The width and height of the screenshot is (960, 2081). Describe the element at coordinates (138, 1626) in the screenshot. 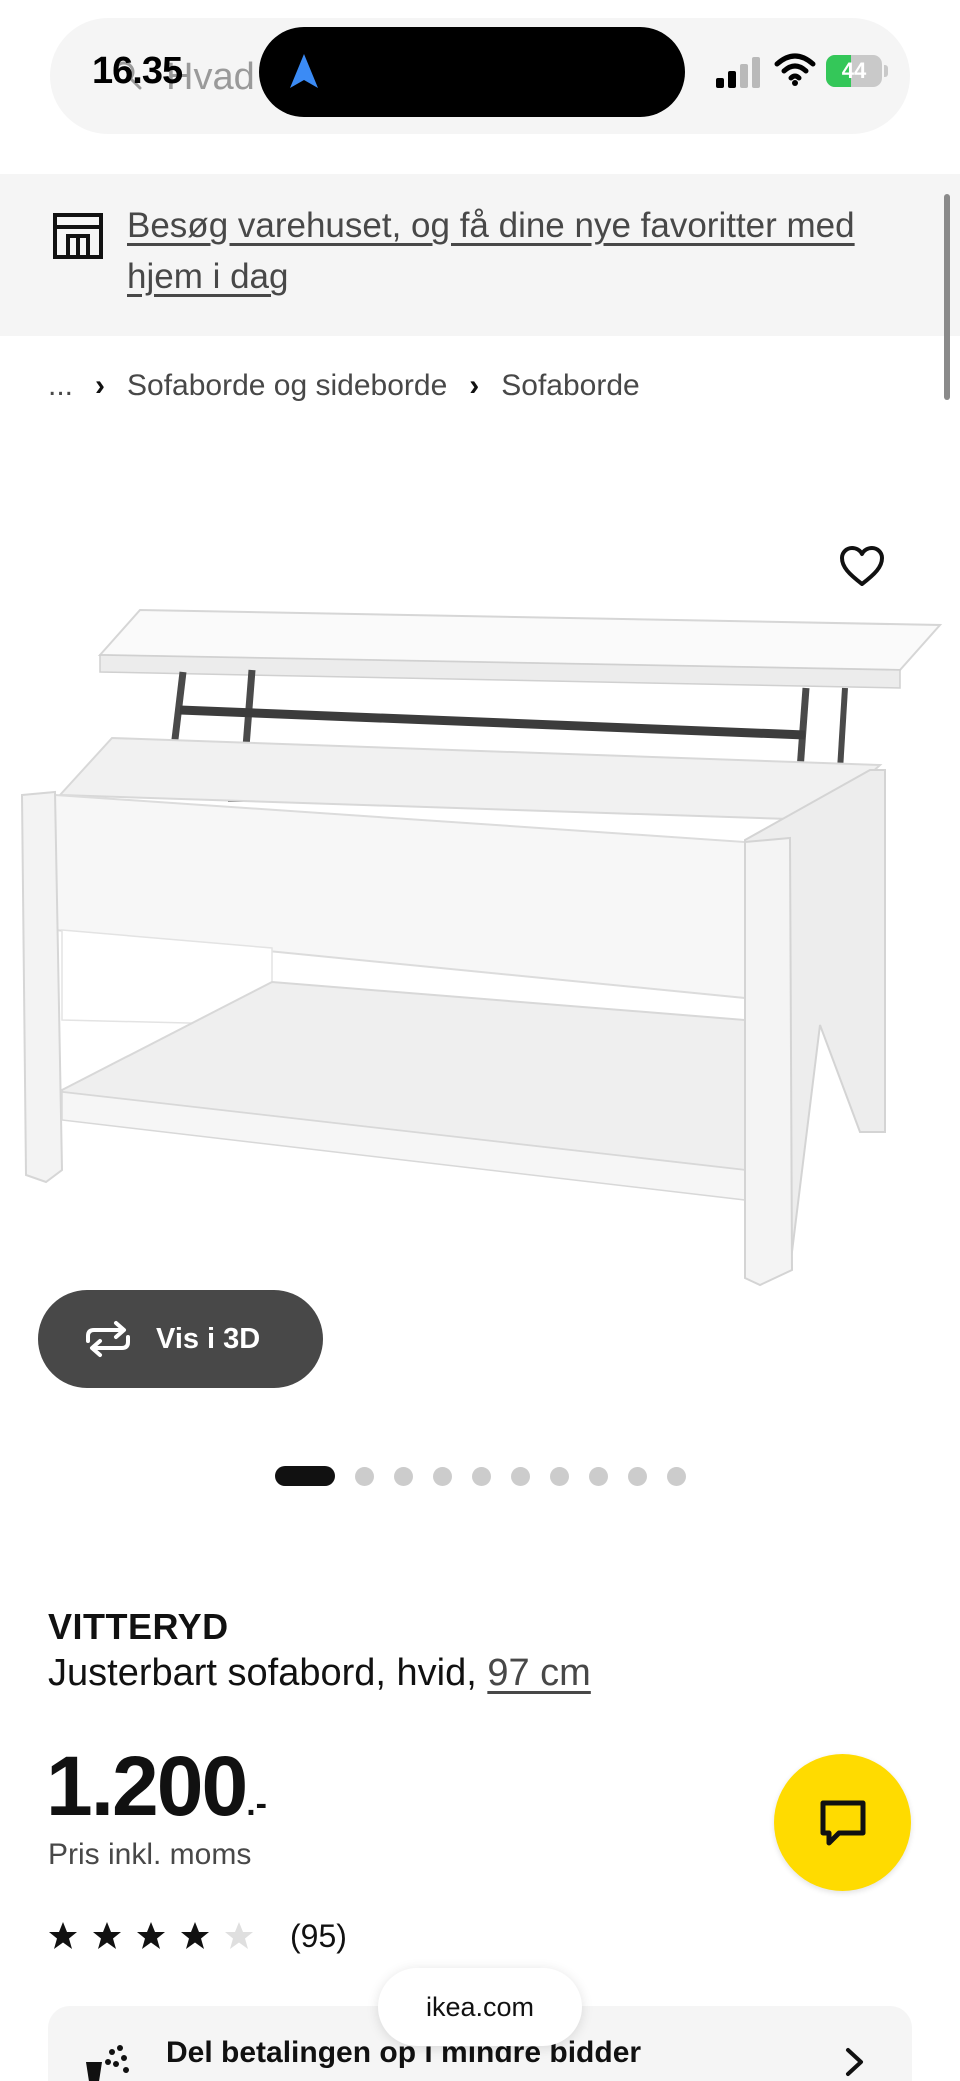

I see `product-name: VITTERYD` at that location.